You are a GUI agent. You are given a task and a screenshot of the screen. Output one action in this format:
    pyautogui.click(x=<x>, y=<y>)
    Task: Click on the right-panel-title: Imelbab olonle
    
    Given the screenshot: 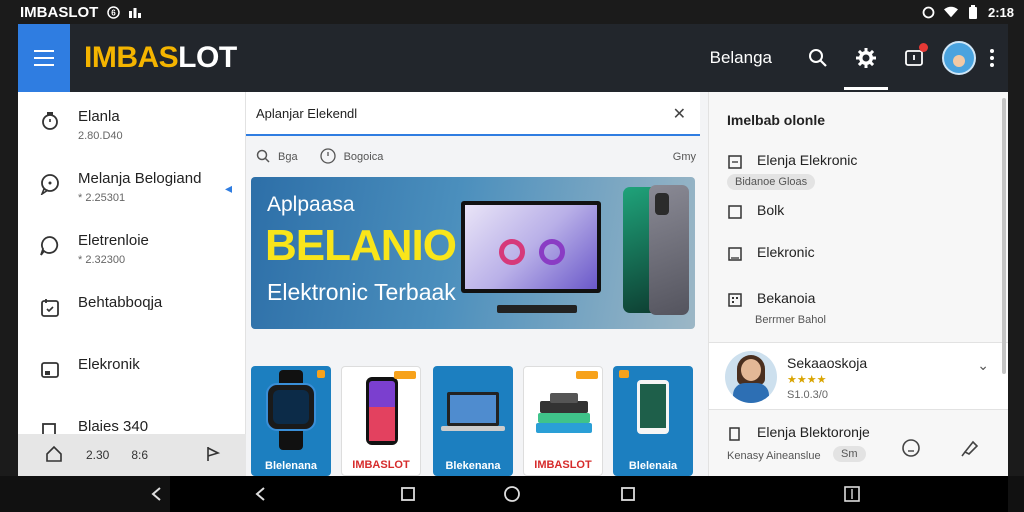 What is the action you would take?
    pyautogui.click(x=776, y=120)
    